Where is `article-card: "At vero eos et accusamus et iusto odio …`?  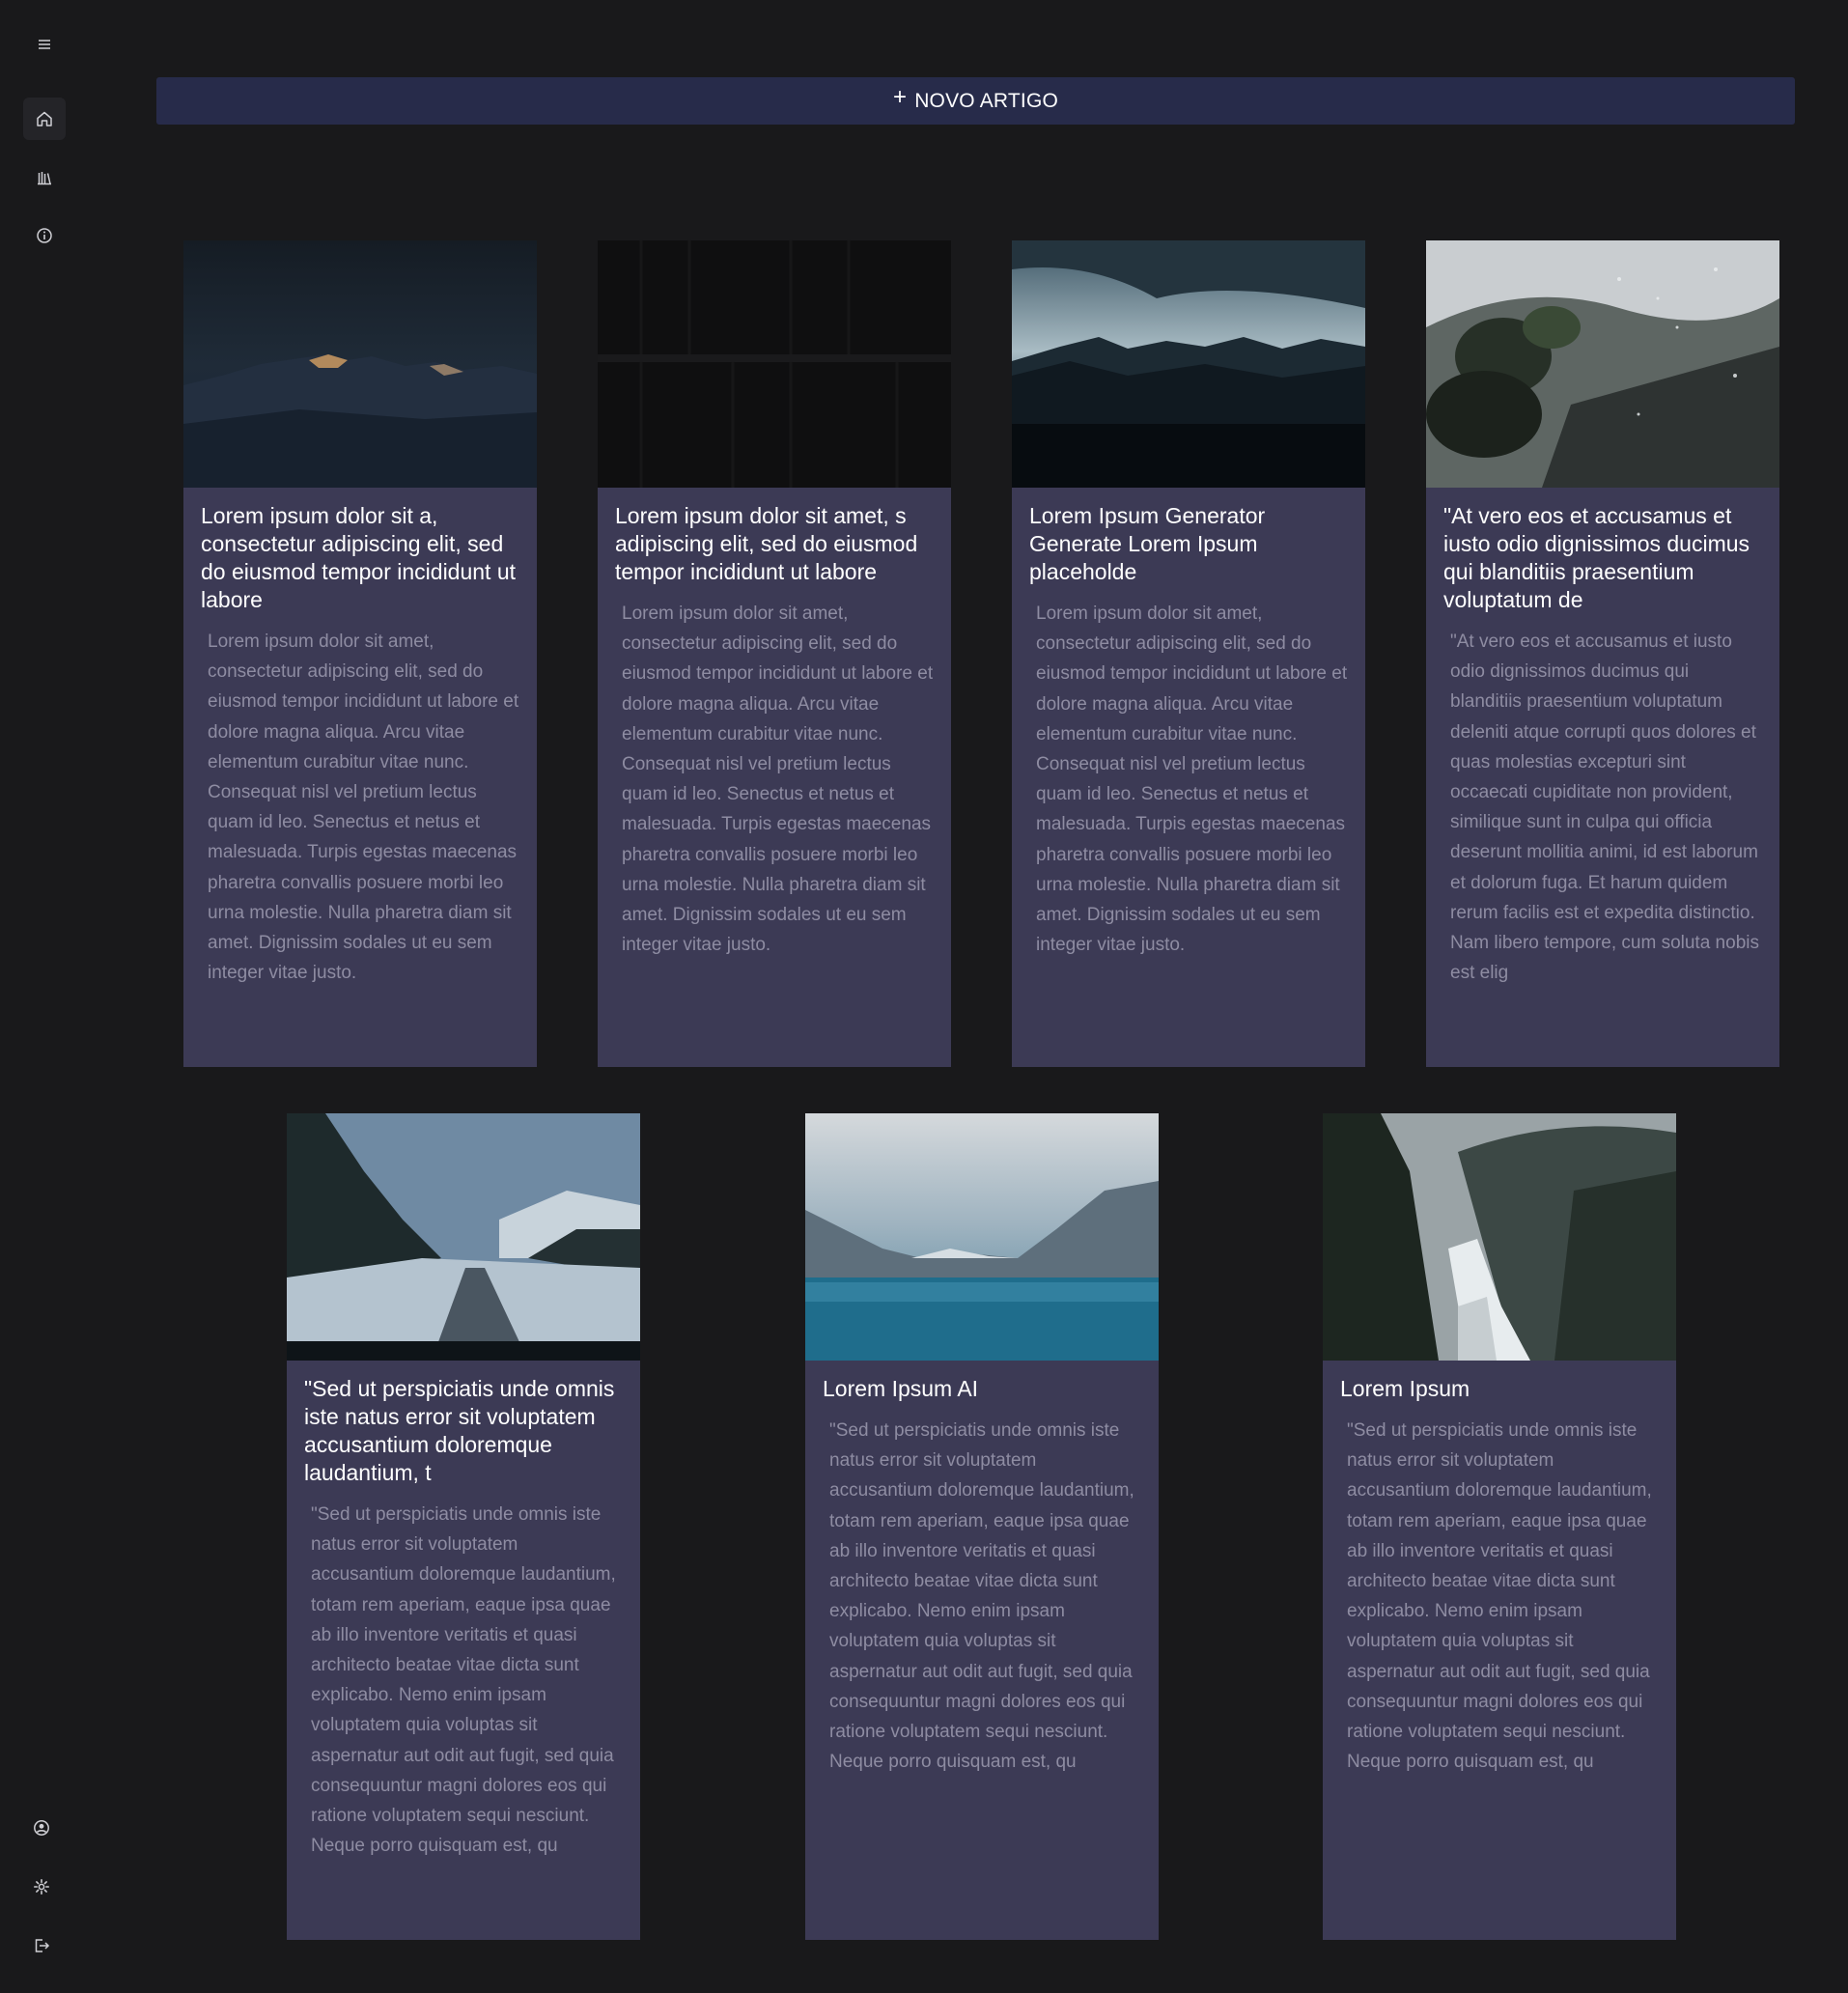 article-card: "At vero eos et accusamus et iusto odio … is located at coordinates (1603, 653).